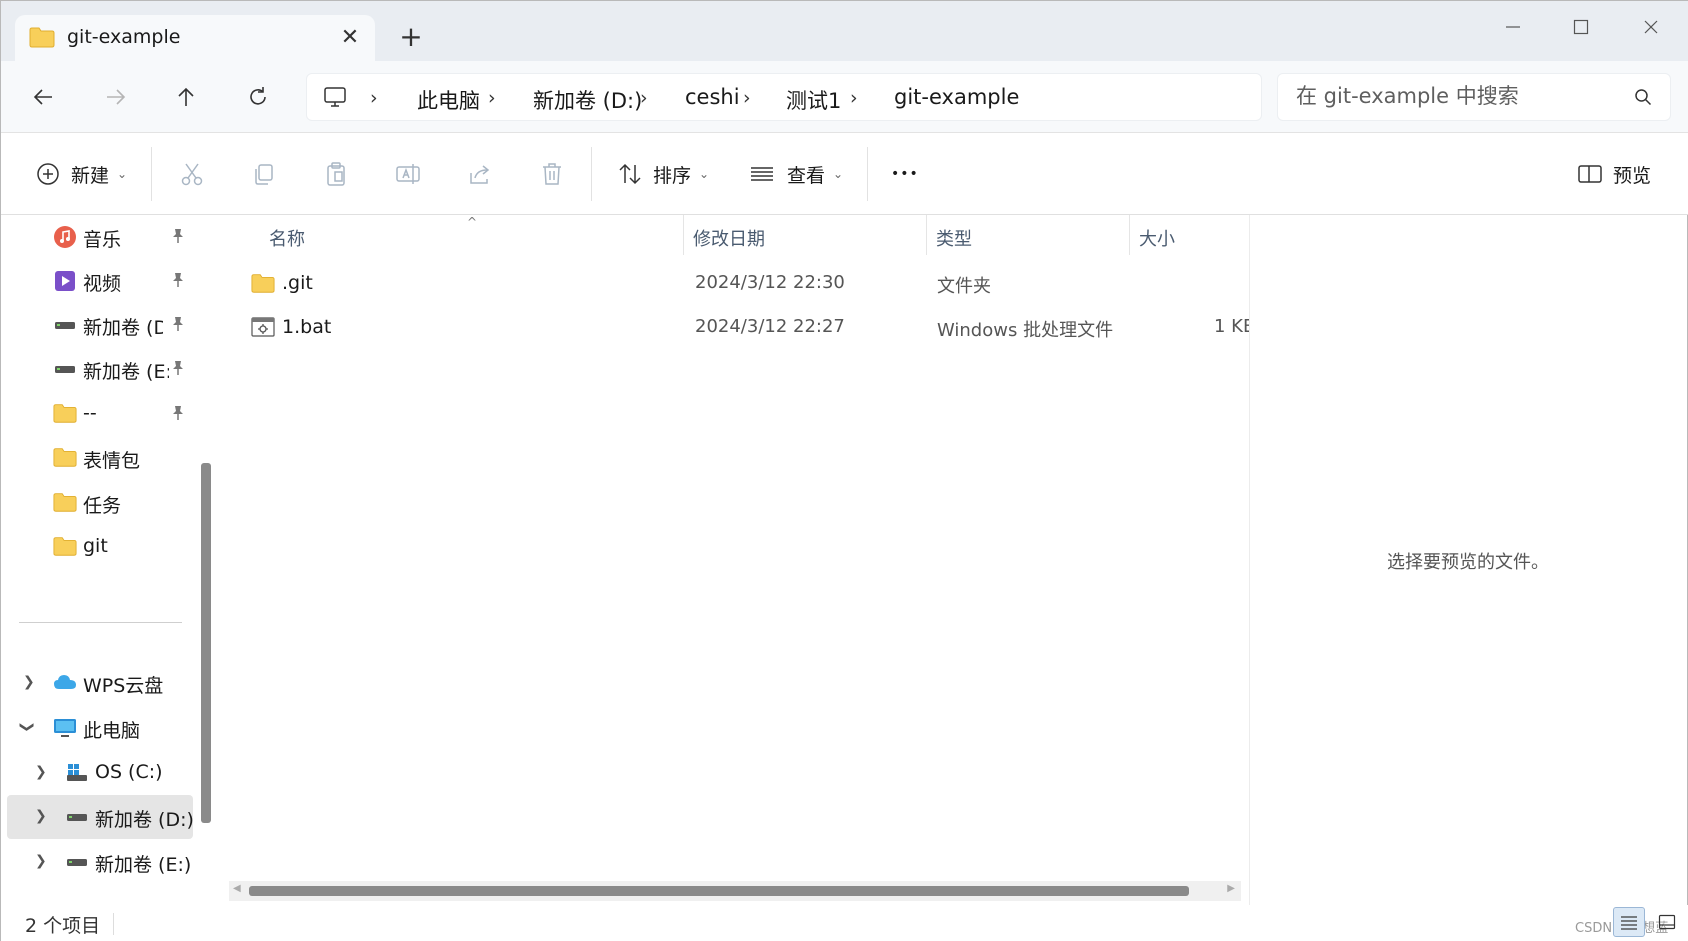 Image resolution: width=1688 pixels, height=941 pixels. What do you see at coordinates (1667, 922) in the screenshot?
I see `tiles-view-button` at bounding box center [1667, 922].